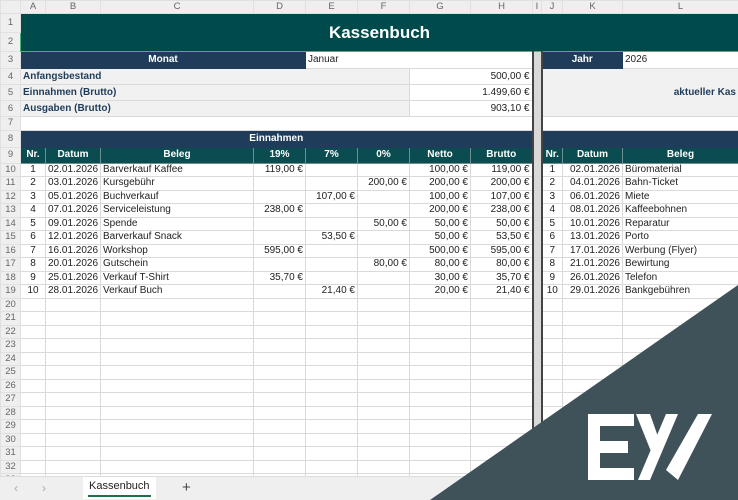  Describe the element at coordinates (552, 277) in the screenshot. I see `ausgaben-cell: 9` at that location.